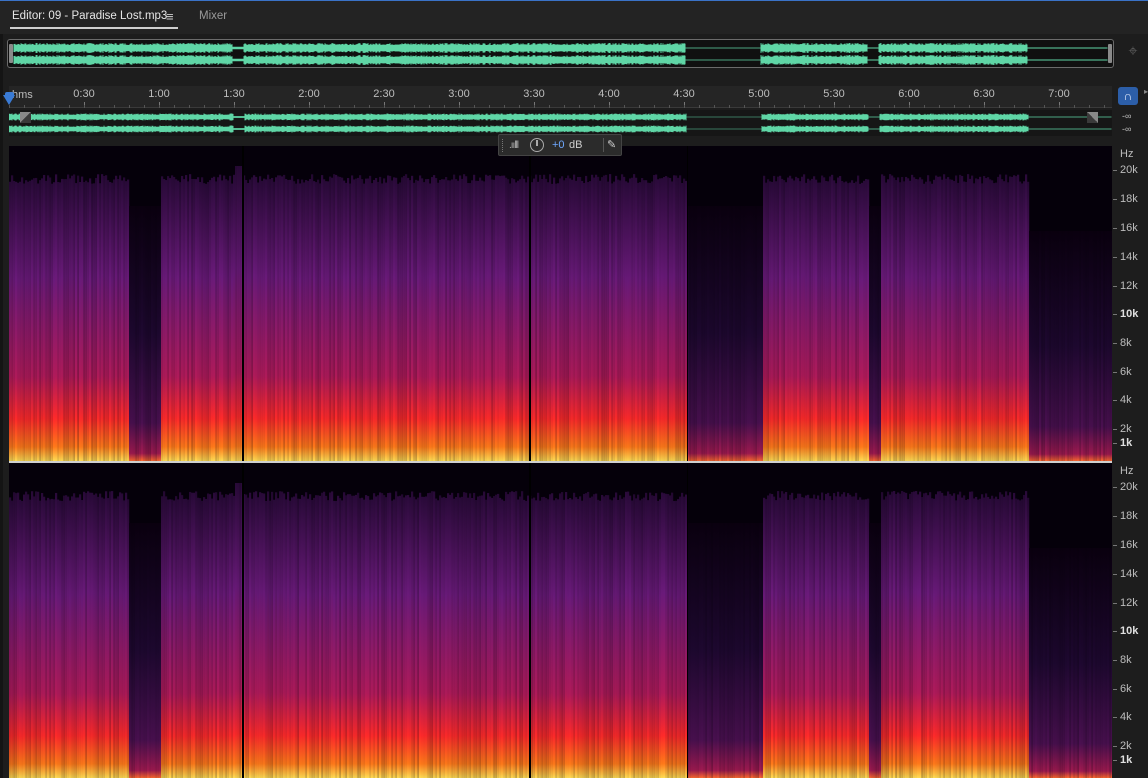  Describe the element at coordinates (11, 53) in the screenshot. I see `overview-left-handle` at that location.